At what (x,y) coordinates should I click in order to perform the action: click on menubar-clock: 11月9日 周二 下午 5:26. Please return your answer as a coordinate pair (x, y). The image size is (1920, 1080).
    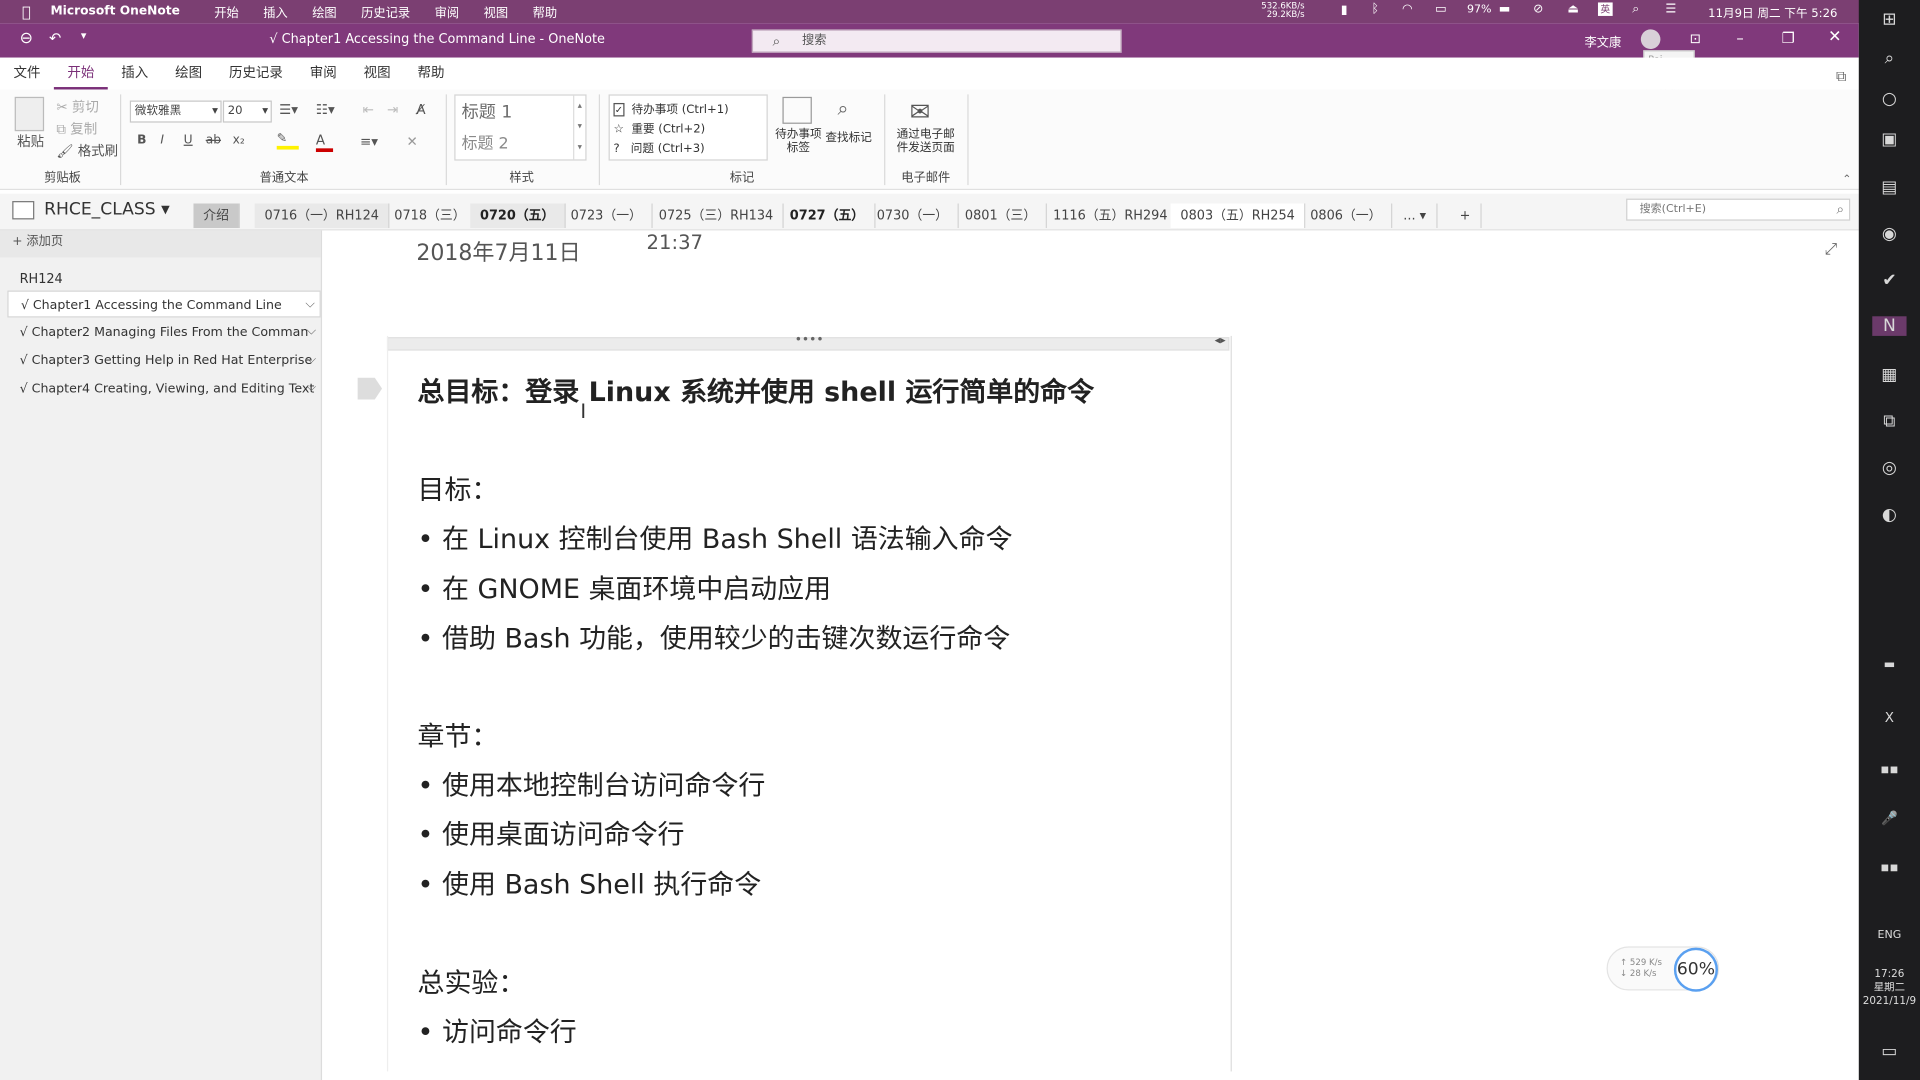
    Looking at the image, I should click on (1772, 12).